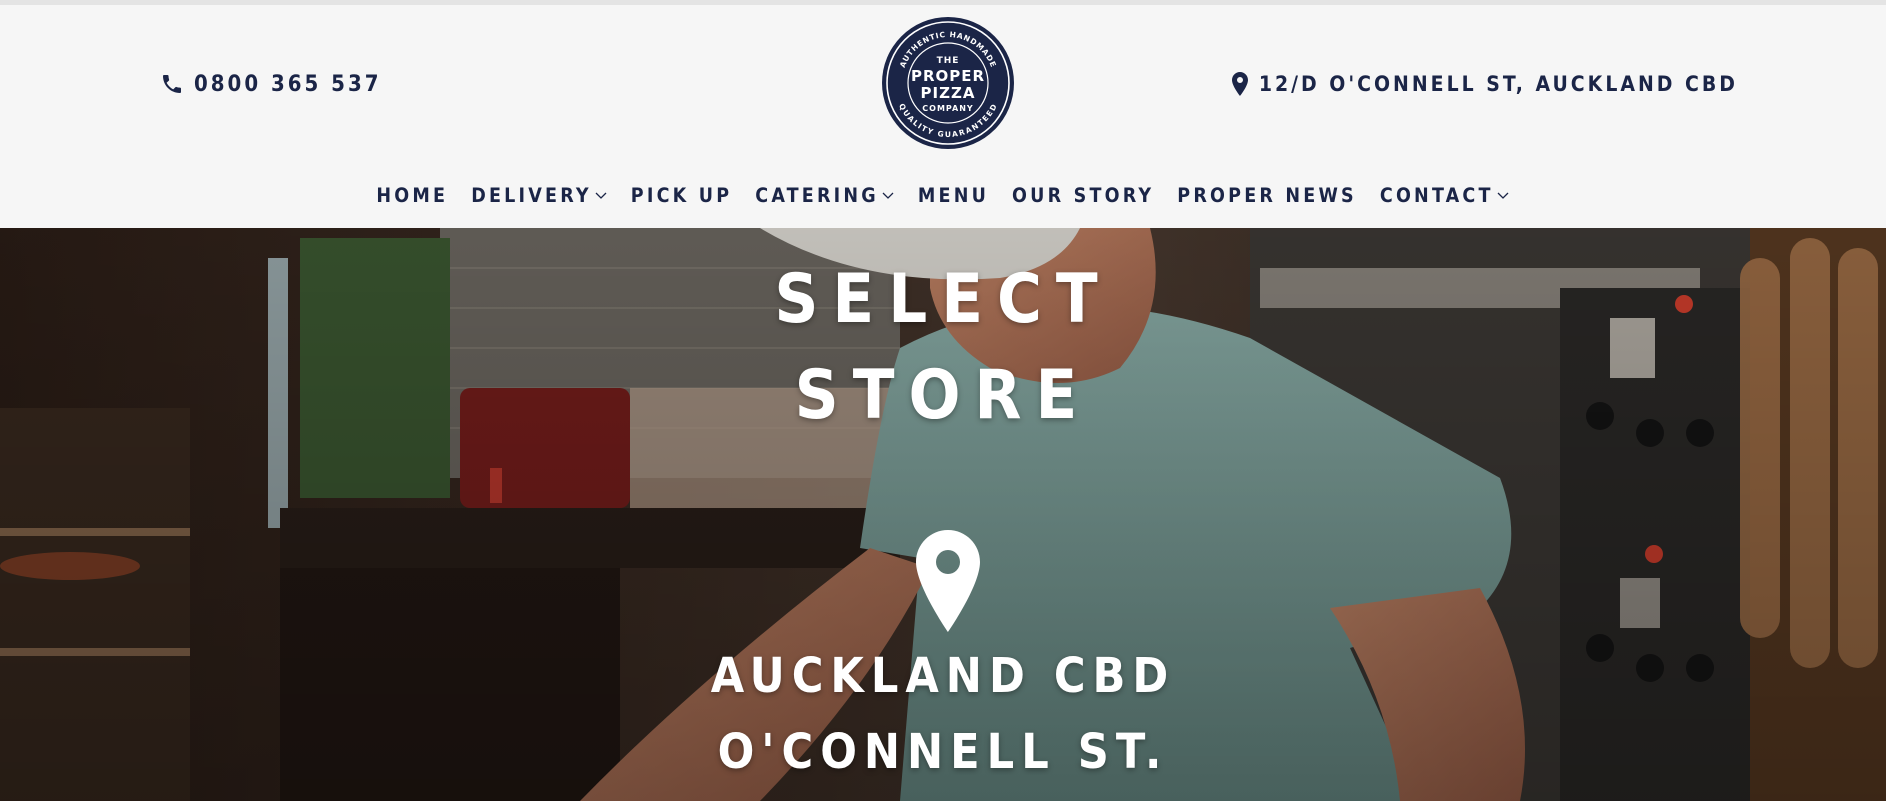 This screenshot has height=801, width=1886. I want to click on store-name: AUCKLAND CBD, so click(943, 676).